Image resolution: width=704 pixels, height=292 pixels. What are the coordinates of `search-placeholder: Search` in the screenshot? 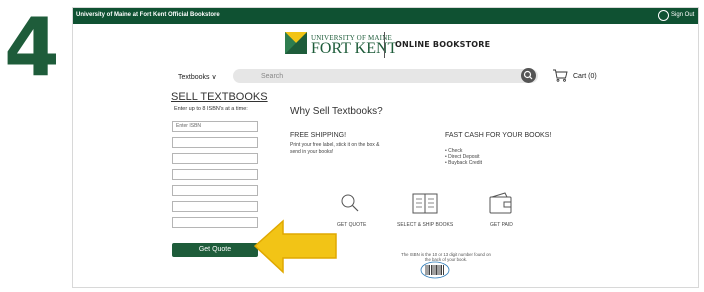 It's located at (272, 76).